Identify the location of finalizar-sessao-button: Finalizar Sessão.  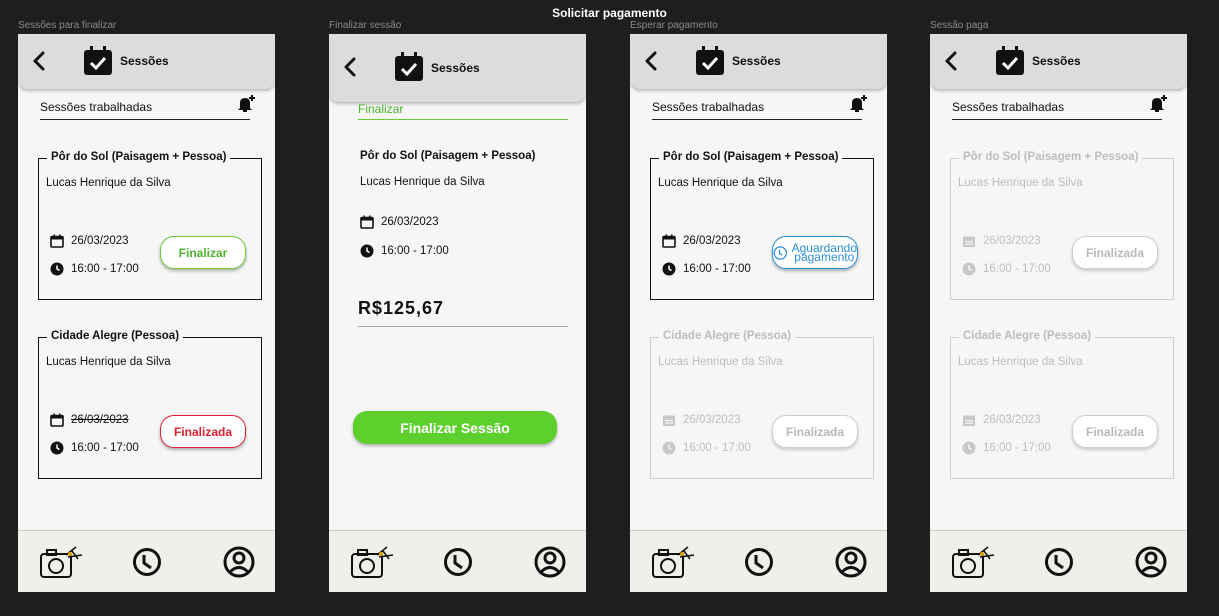
(455, 427).